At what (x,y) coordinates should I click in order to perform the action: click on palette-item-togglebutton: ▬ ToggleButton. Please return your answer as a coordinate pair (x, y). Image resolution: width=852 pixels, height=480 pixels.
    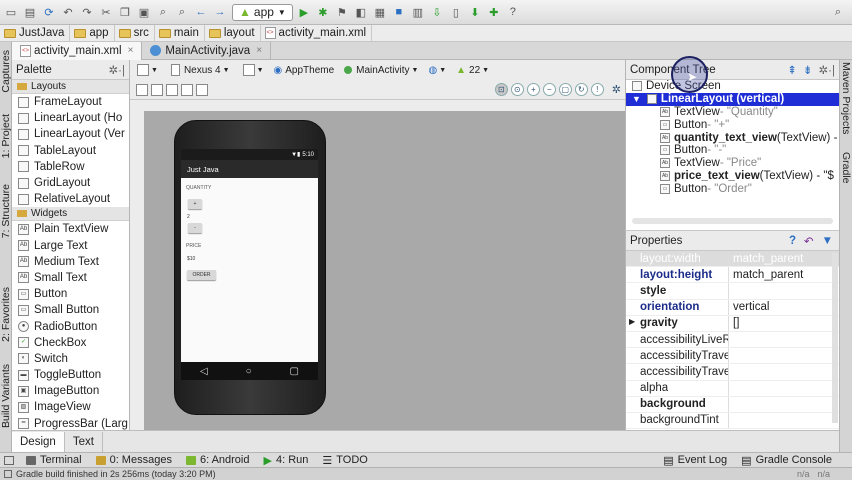
    Looking at the image, I should click on (70, 375).